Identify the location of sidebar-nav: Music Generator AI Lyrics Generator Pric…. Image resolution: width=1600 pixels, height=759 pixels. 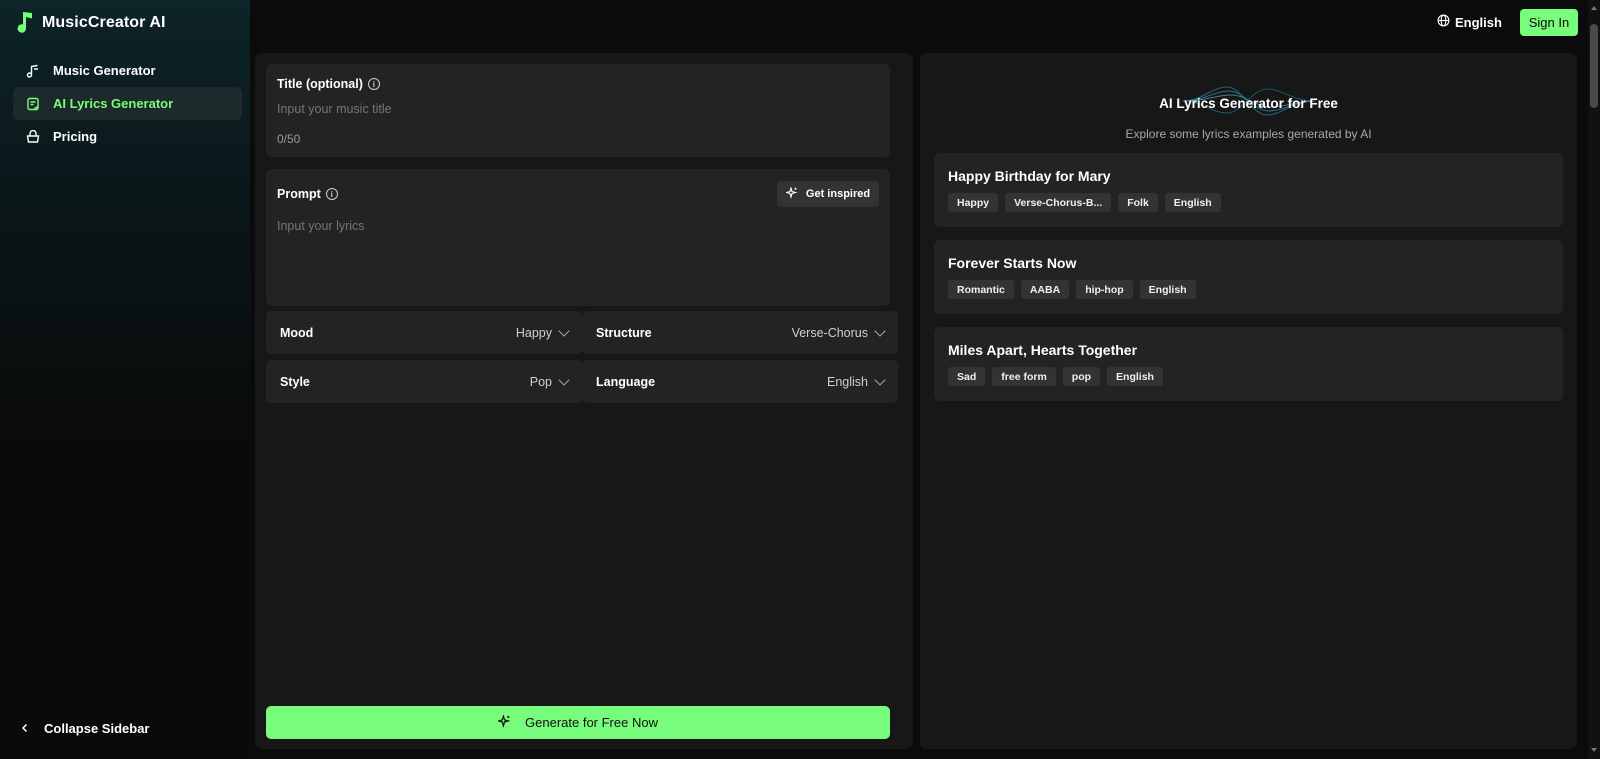
(127, 103).